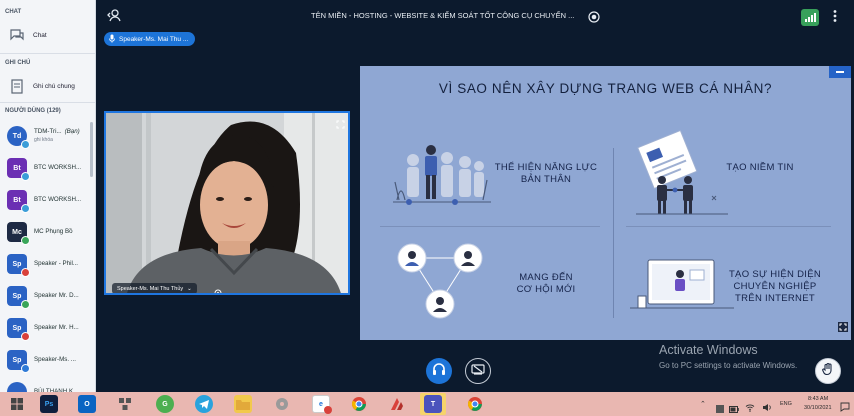  What do you see at coordinates (47, 35) in the screenshot?
I see `chat-link: Chat` at bounding box center [47, 35].